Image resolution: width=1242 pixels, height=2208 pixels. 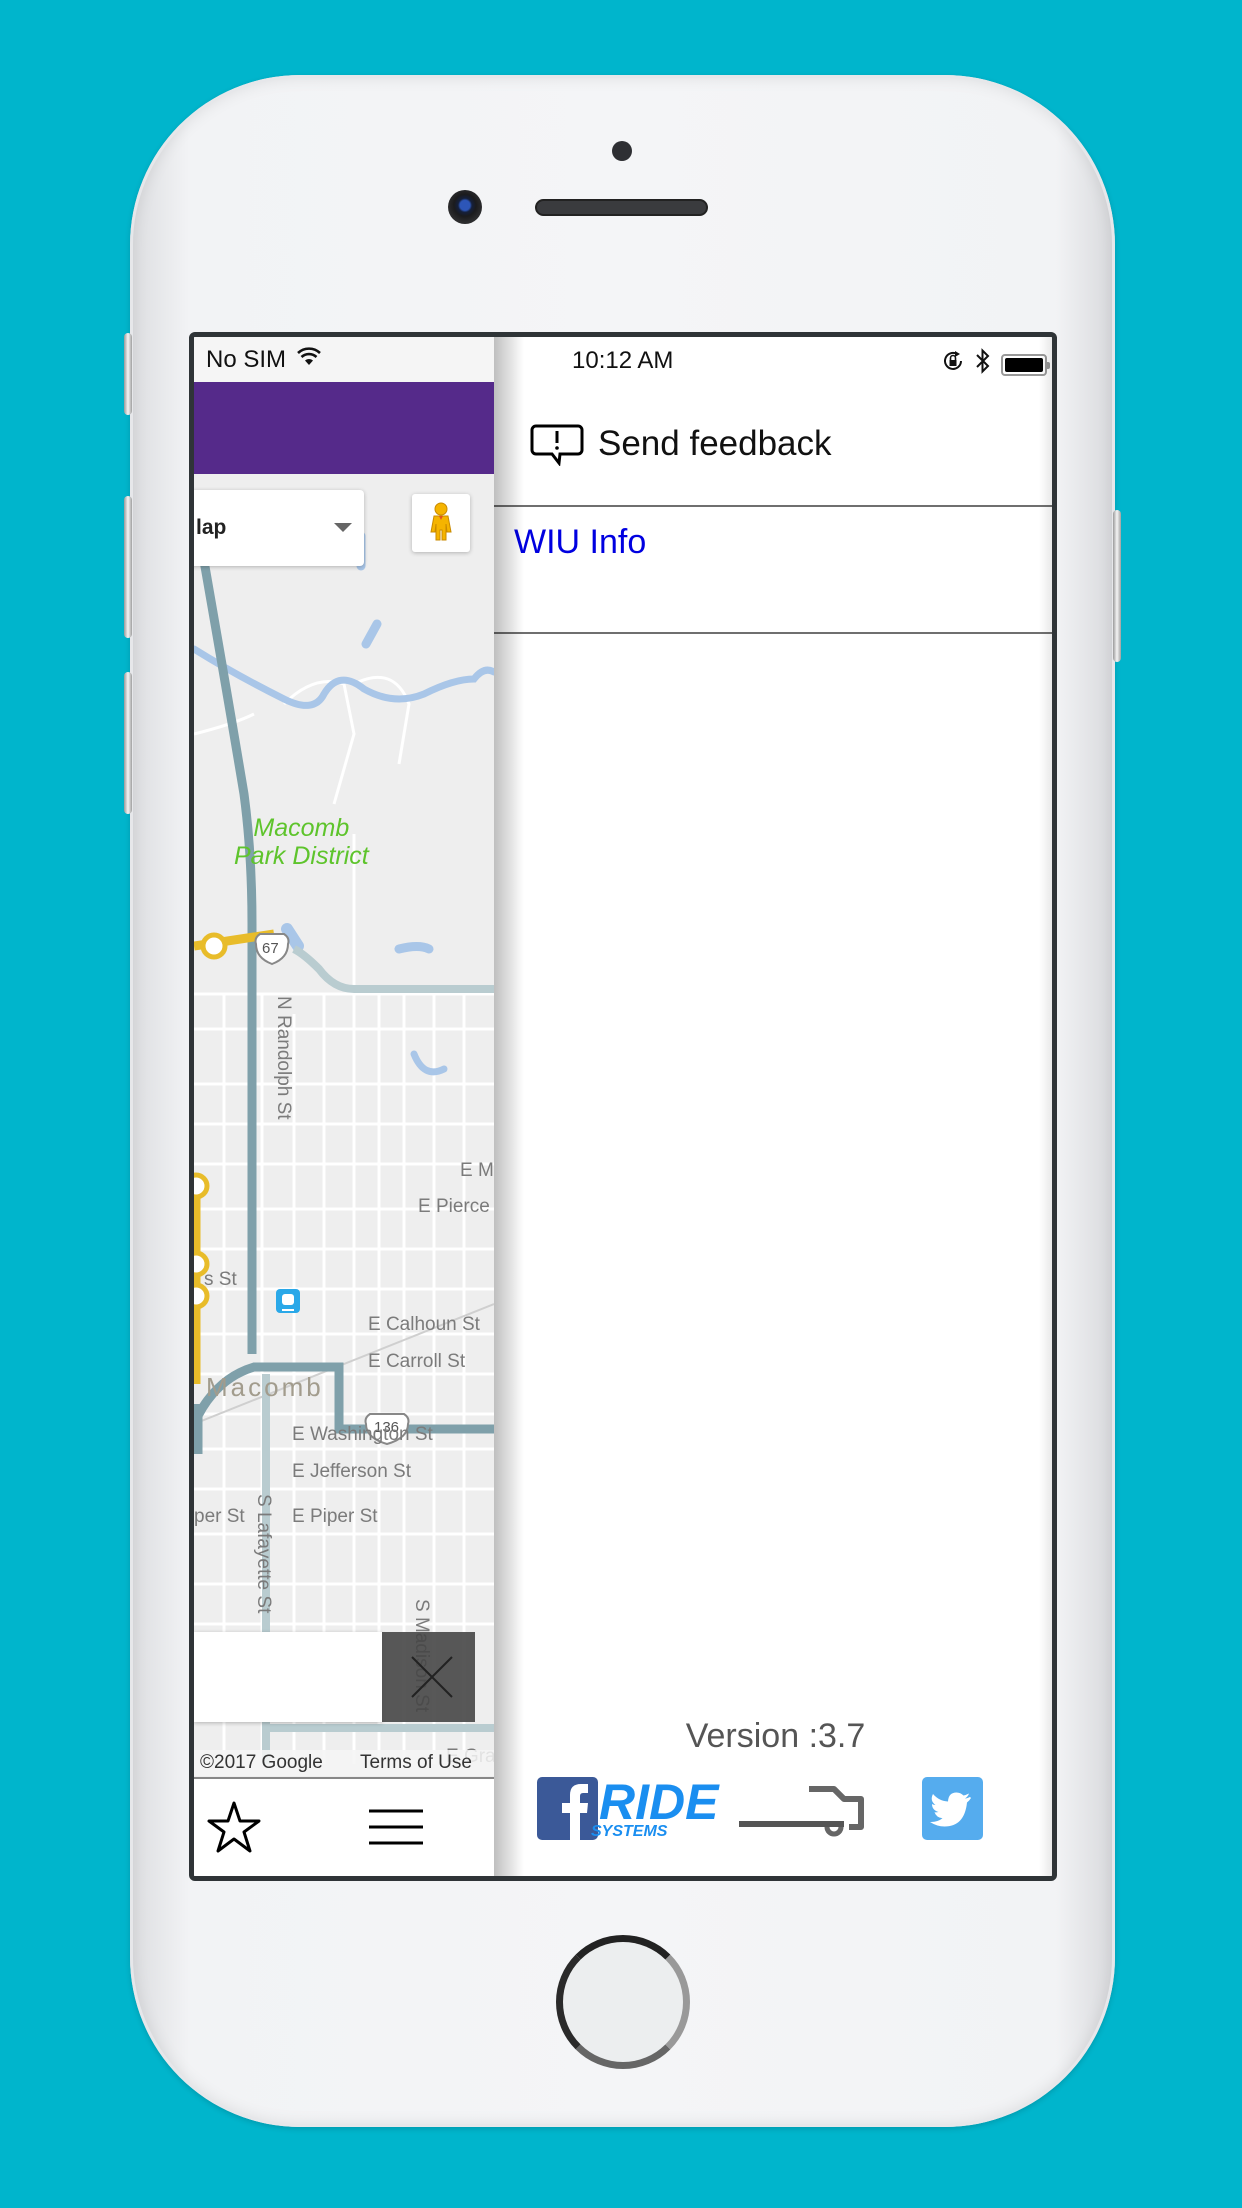 I want to click on earpiece-speaker, so click(x=621, y=207).